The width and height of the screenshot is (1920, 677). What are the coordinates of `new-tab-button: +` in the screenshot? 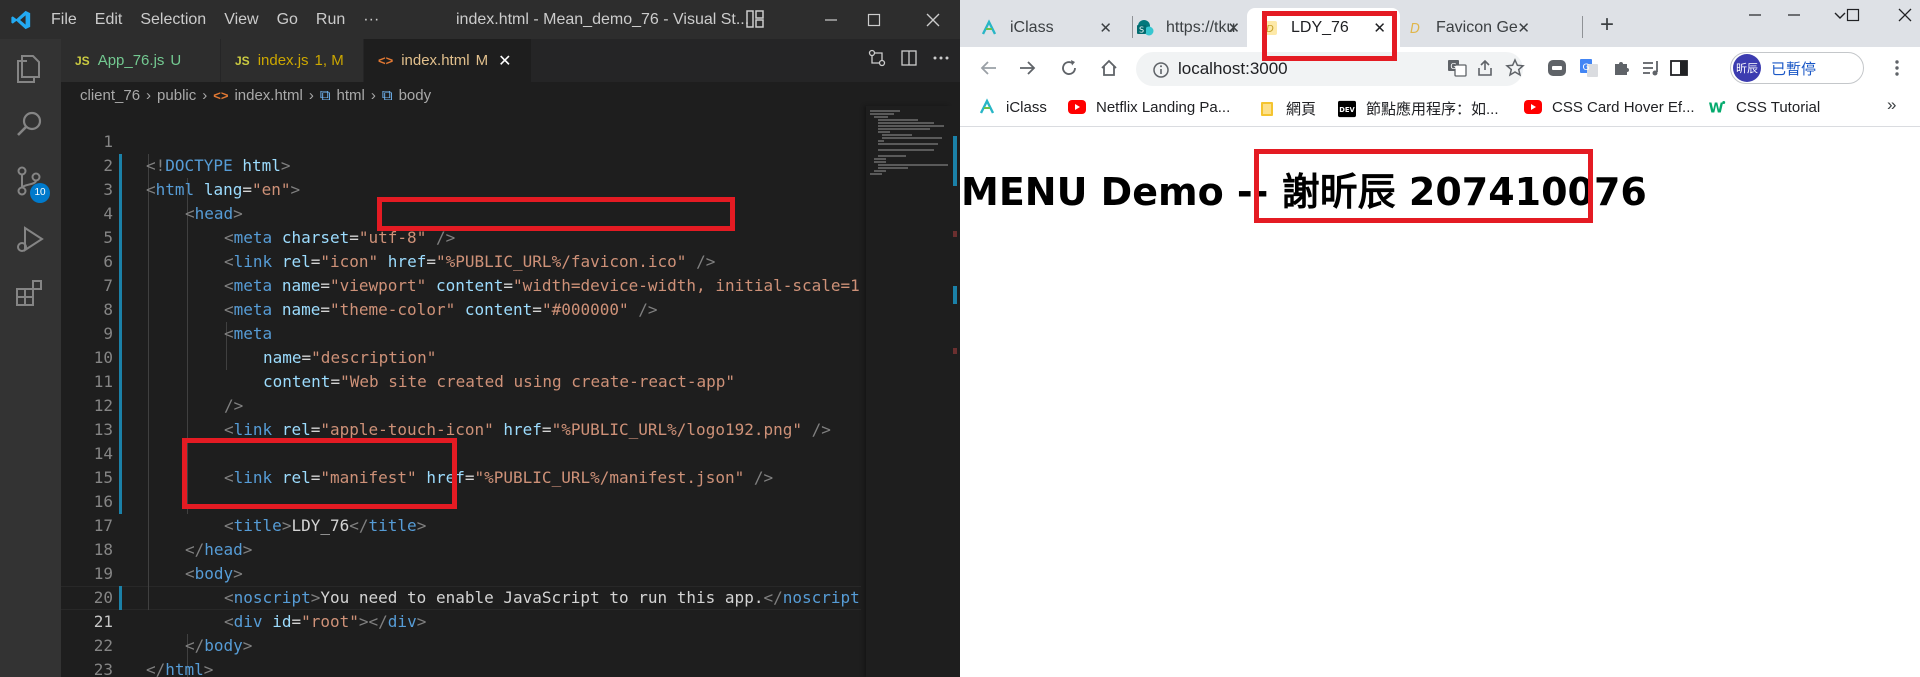 It's located at (1607, 25).